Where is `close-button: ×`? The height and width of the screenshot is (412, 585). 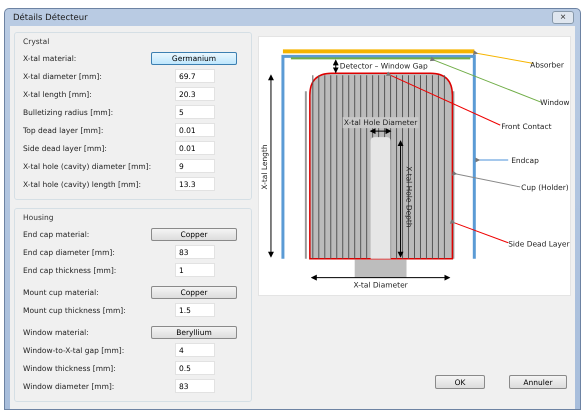
close-button: × is located at coordinates (563, 17).